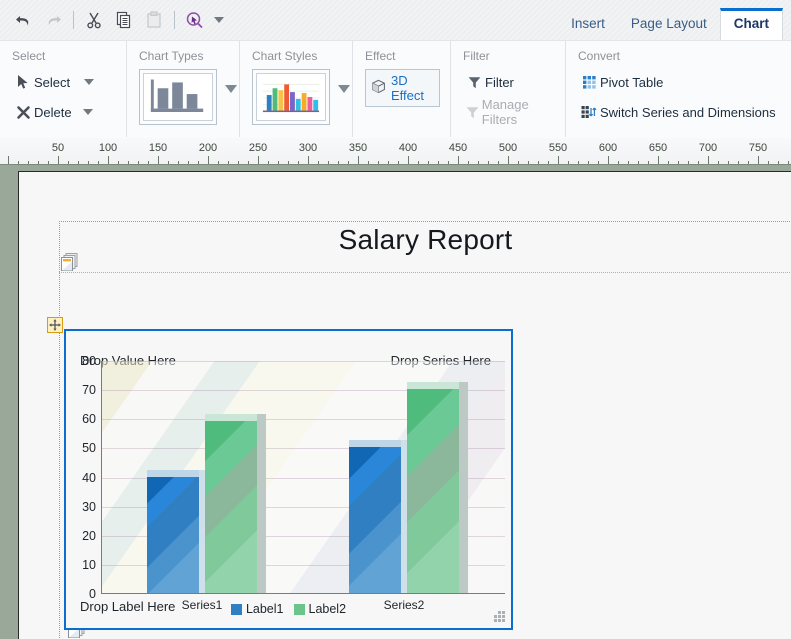 This screenshot has height=639, width=791. I want to click on select-command: Select, so click(41, 82).